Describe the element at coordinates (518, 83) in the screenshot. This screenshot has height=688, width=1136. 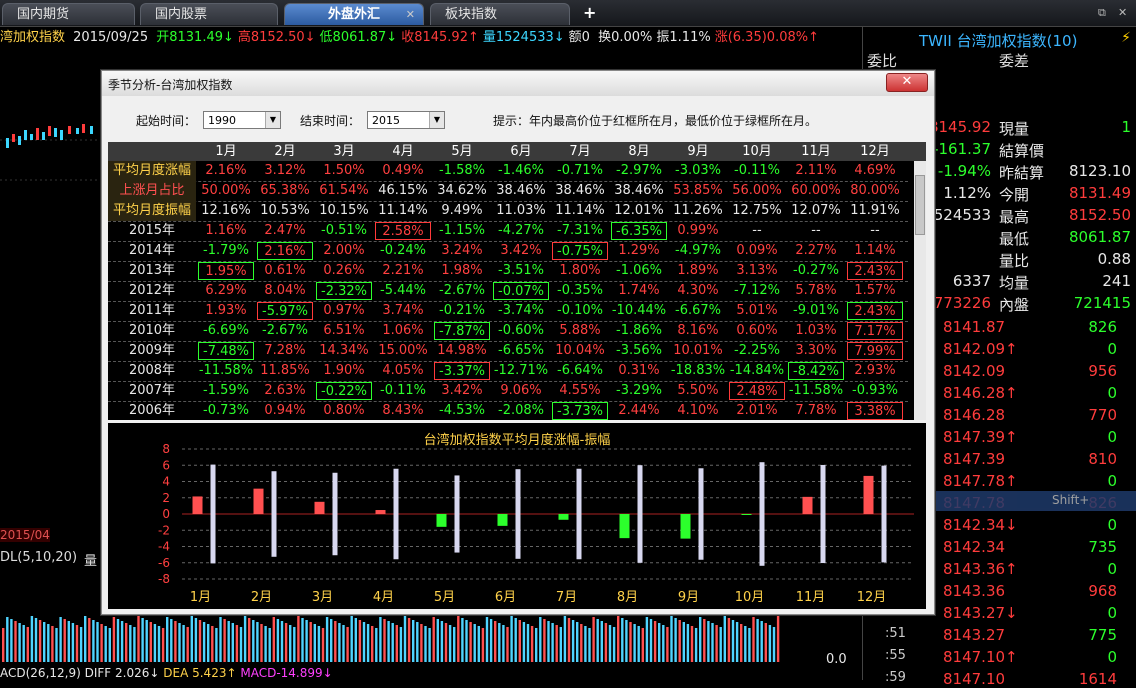
I see `dialog-titlebar: 季节分析-台湾加权指数 ✕` at that location.